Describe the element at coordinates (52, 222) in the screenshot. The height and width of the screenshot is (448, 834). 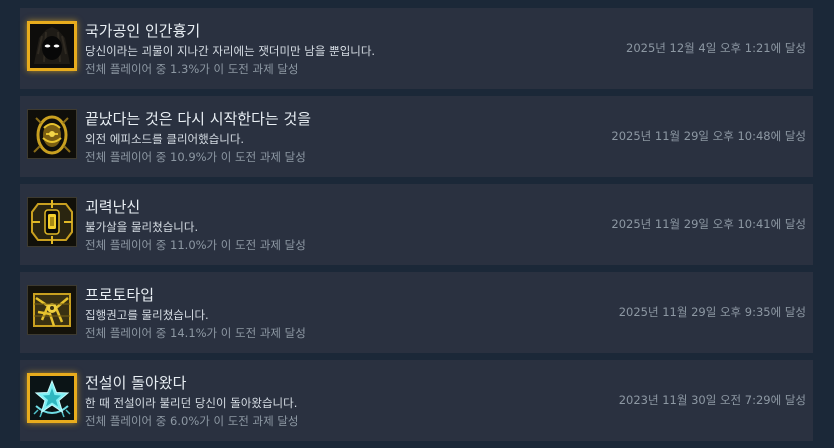
I see `gold-chip-emblem-icon` at that location.